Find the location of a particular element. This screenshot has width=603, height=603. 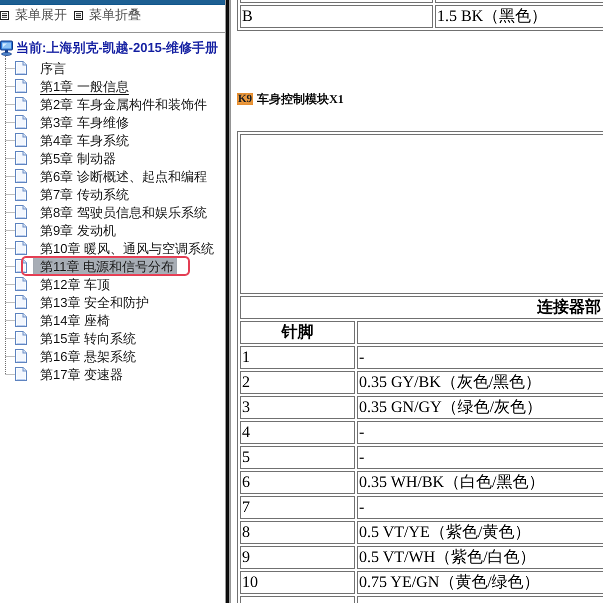

tree-item: 第16章 悬架系统 is located at coordinates (86, 356).